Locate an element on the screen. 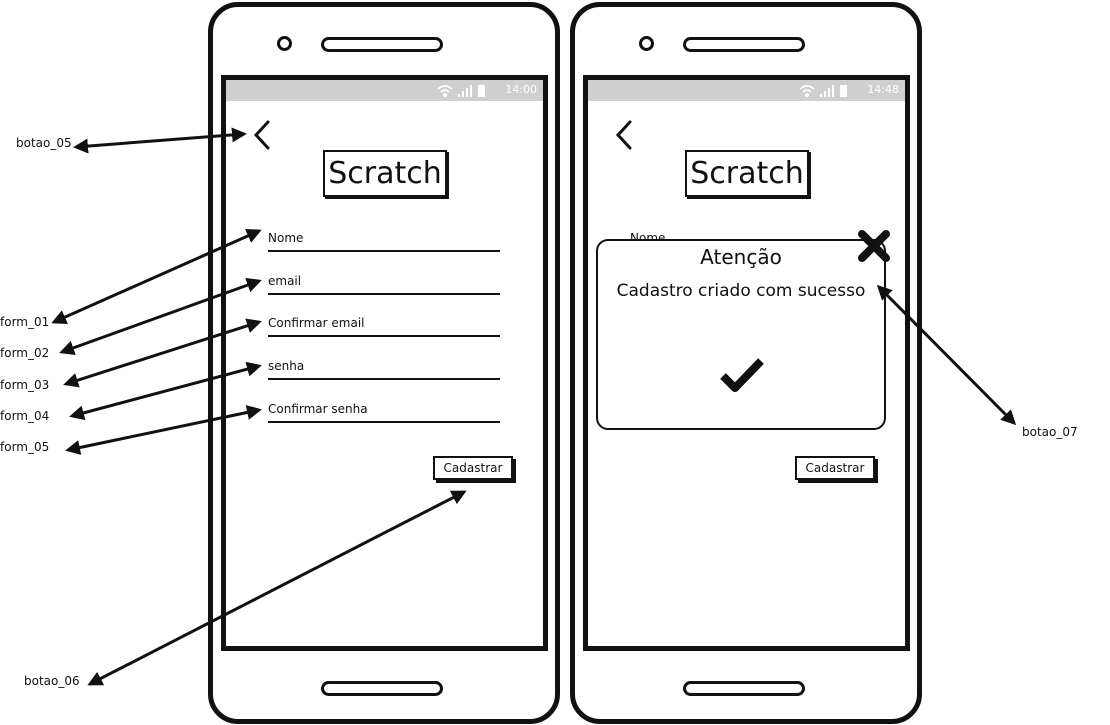  success-dialog: Atenção Cadastro criado com sucesso is located at coordinates (741, 334).